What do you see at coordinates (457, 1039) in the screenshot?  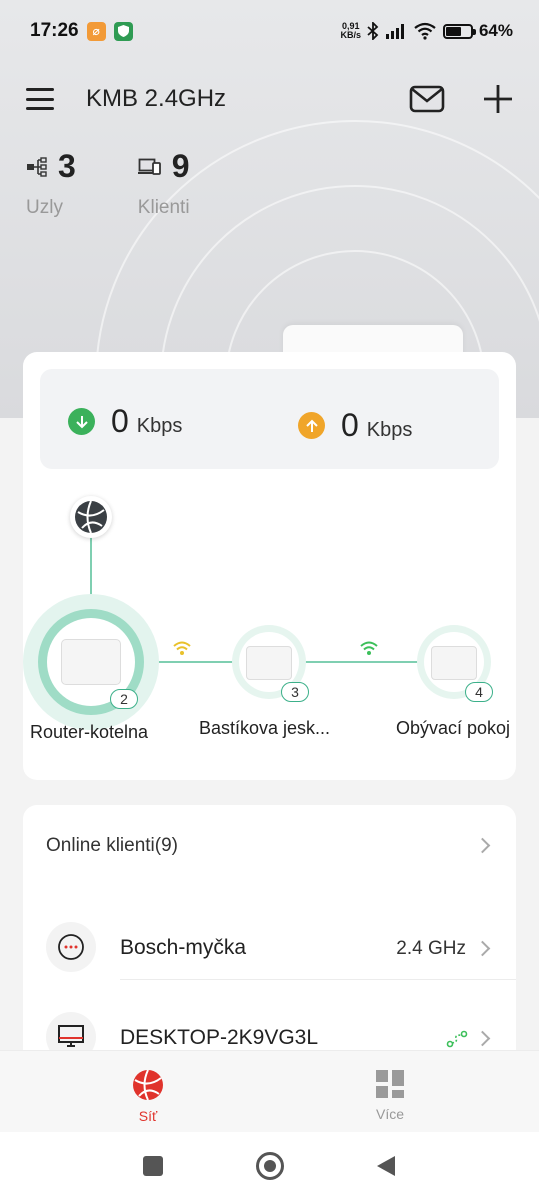 I see `mesh-route-icon` at bounding box center [457, 1039].